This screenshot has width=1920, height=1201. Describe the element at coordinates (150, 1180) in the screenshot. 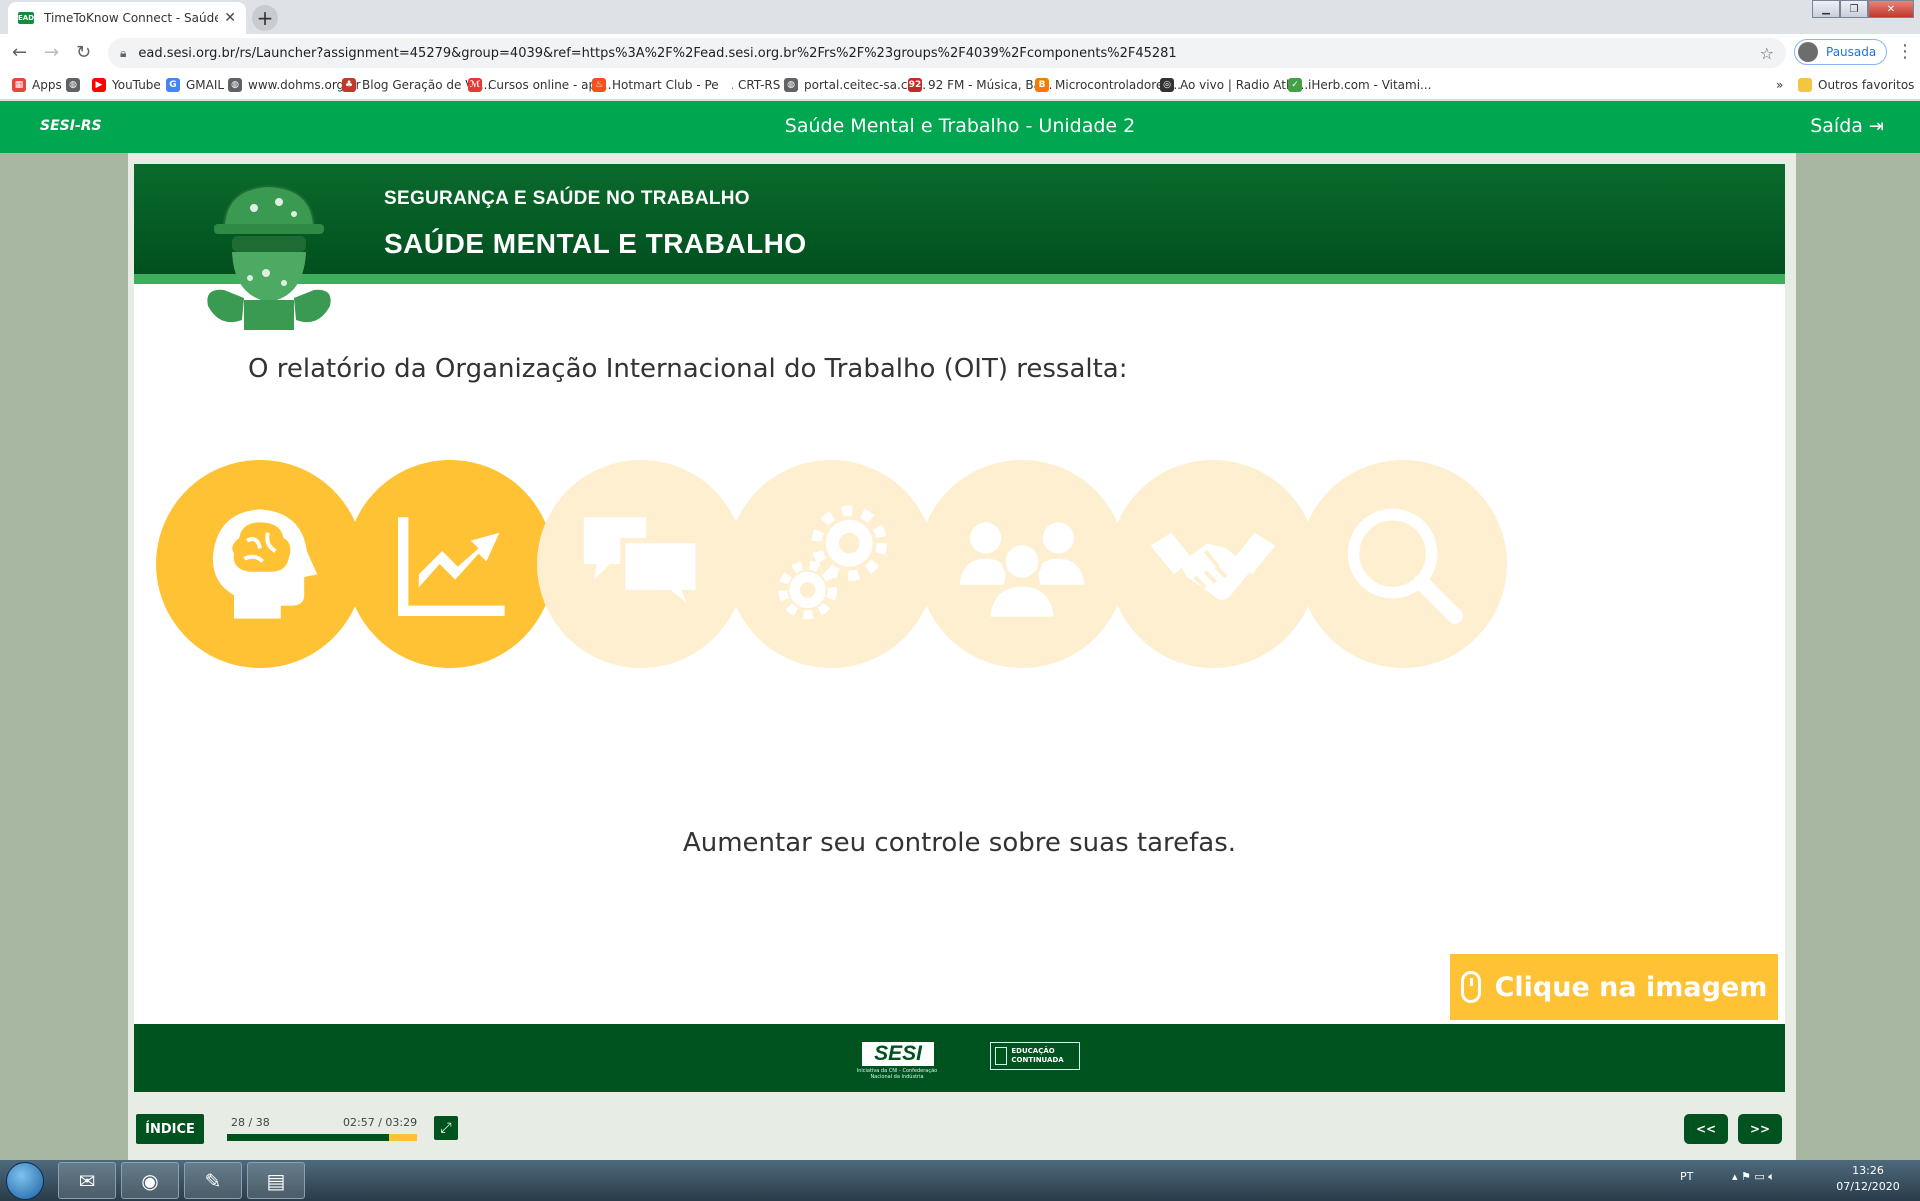

I see `taskbar-chrome-icon: ◉` at that location.